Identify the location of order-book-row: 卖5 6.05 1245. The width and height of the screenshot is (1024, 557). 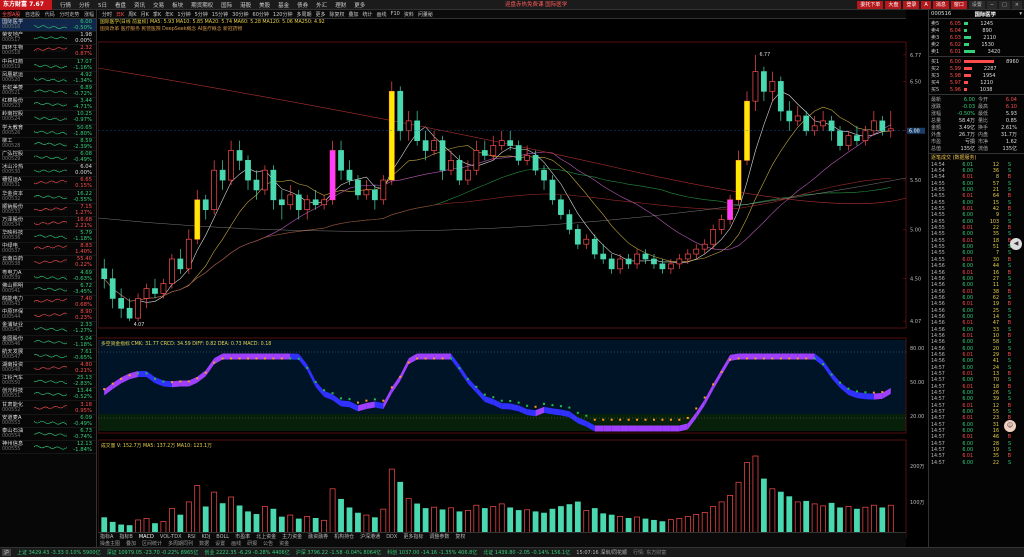
(976, 24).